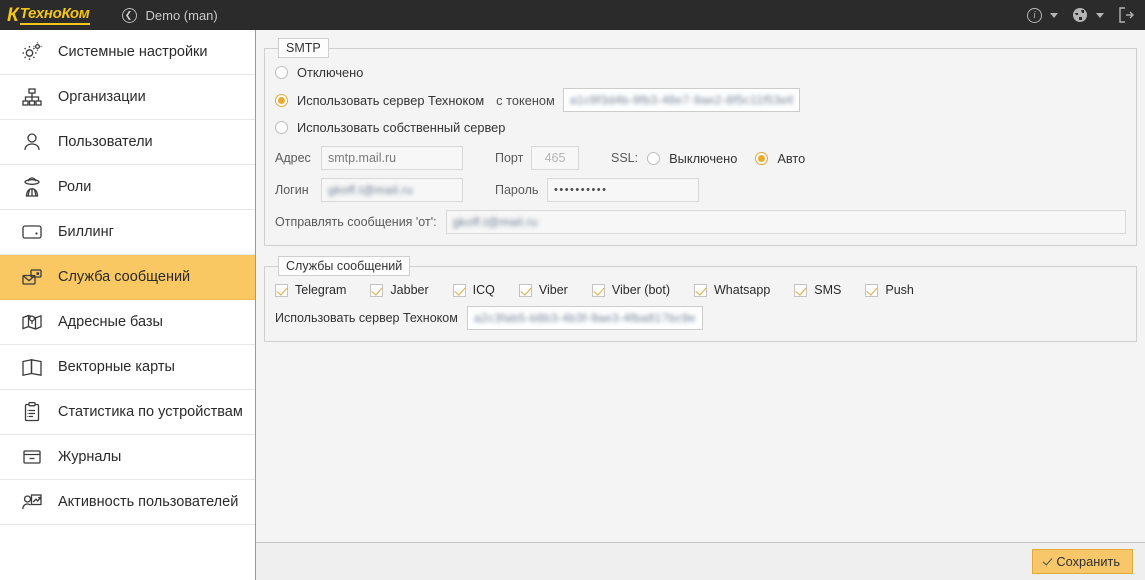 The height and width of the screenshot is (580, 1145). What do you see at coordinates (899, 290) in the screenshot?
I see `service-push-label: Push` at bounding box center [899, 290].